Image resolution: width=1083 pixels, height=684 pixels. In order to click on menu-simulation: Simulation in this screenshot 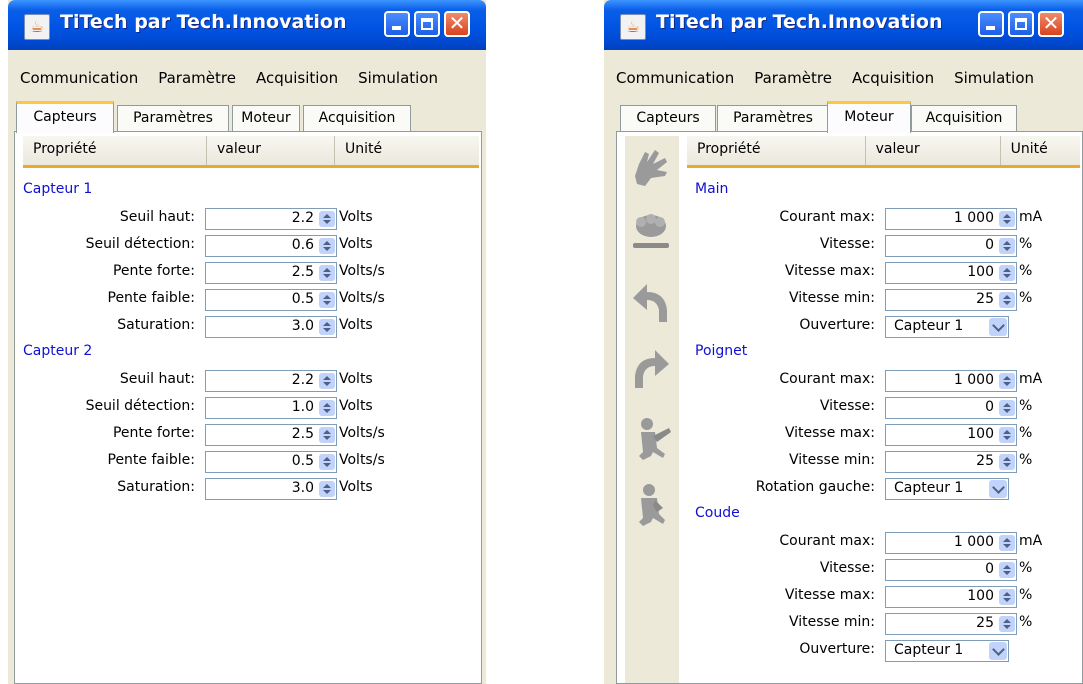, I will do `click(994, 78)`.